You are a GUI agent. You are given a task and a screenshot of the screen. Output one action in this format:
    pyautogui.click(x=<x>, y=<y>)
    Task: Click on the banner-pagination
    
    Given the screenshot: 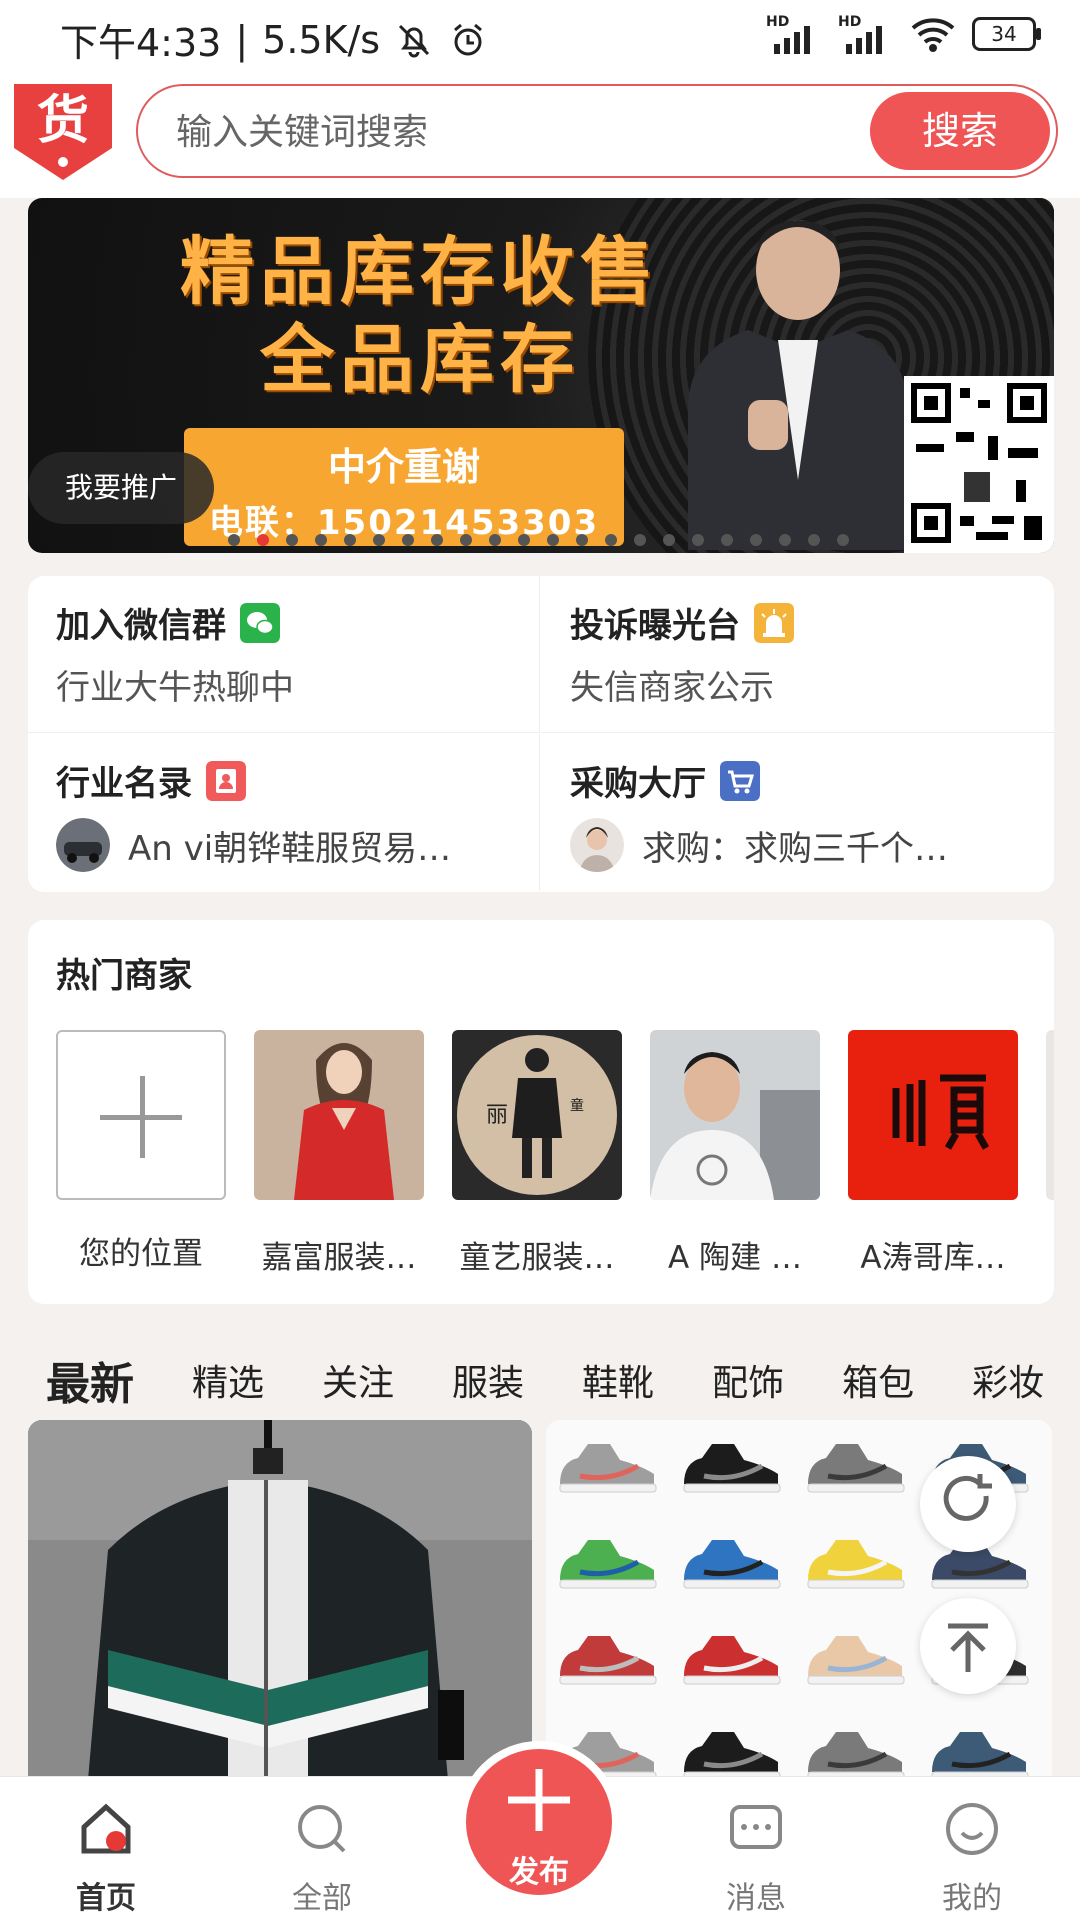 What is the action you would take?
    pyautogui.click(x=538, y=540)
    